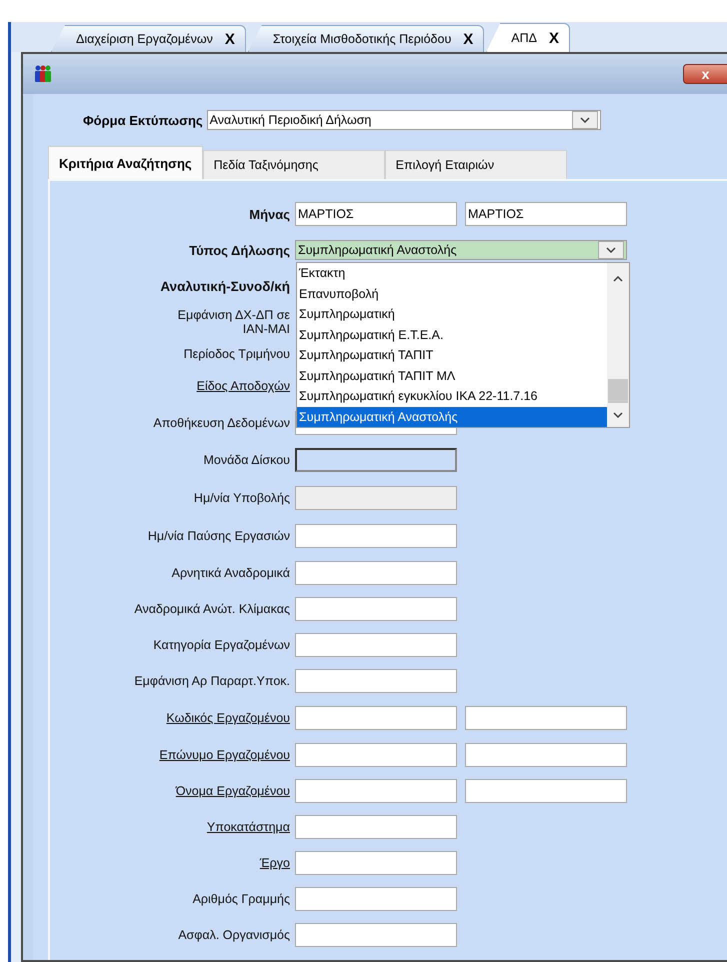 The width and height of the screenshot is (727, 962). What do you see at coordinates (246, 460) in the screenshot?
I see `field-label: Μονάδα Δίσκου` at bounding box center [246, 460].